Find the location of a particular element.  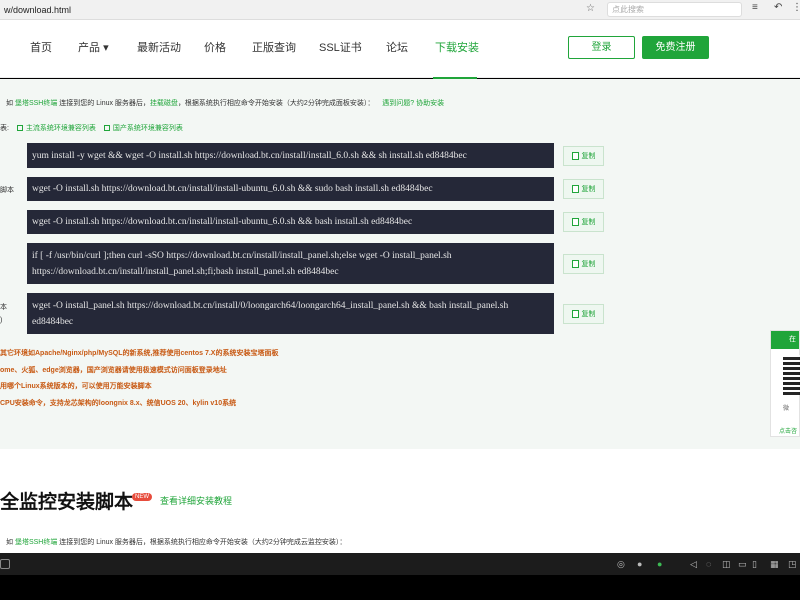

help-link: 遇到问题? 协助安装 is located at coordinates (413, 103).